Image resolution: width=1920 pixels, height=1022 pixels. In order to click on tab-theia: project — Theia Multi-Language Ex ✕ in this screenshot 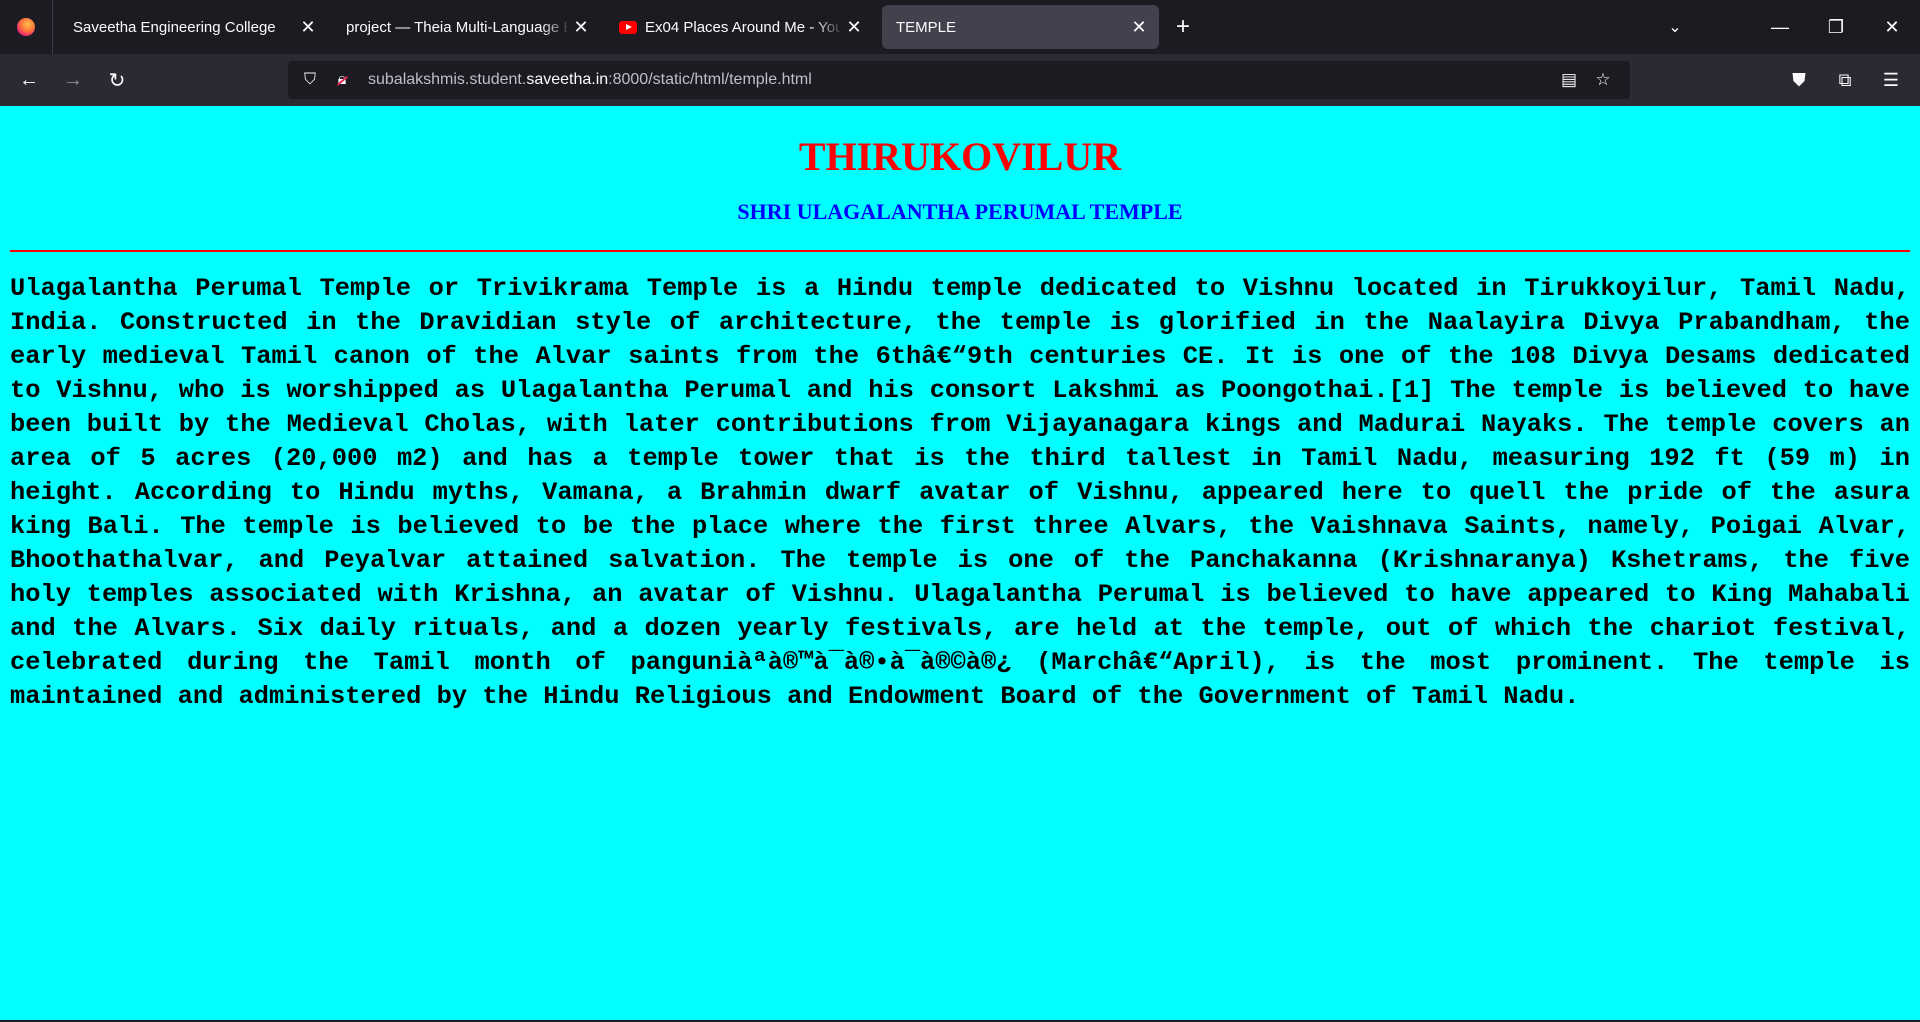, I will do `click(466, 27)`.